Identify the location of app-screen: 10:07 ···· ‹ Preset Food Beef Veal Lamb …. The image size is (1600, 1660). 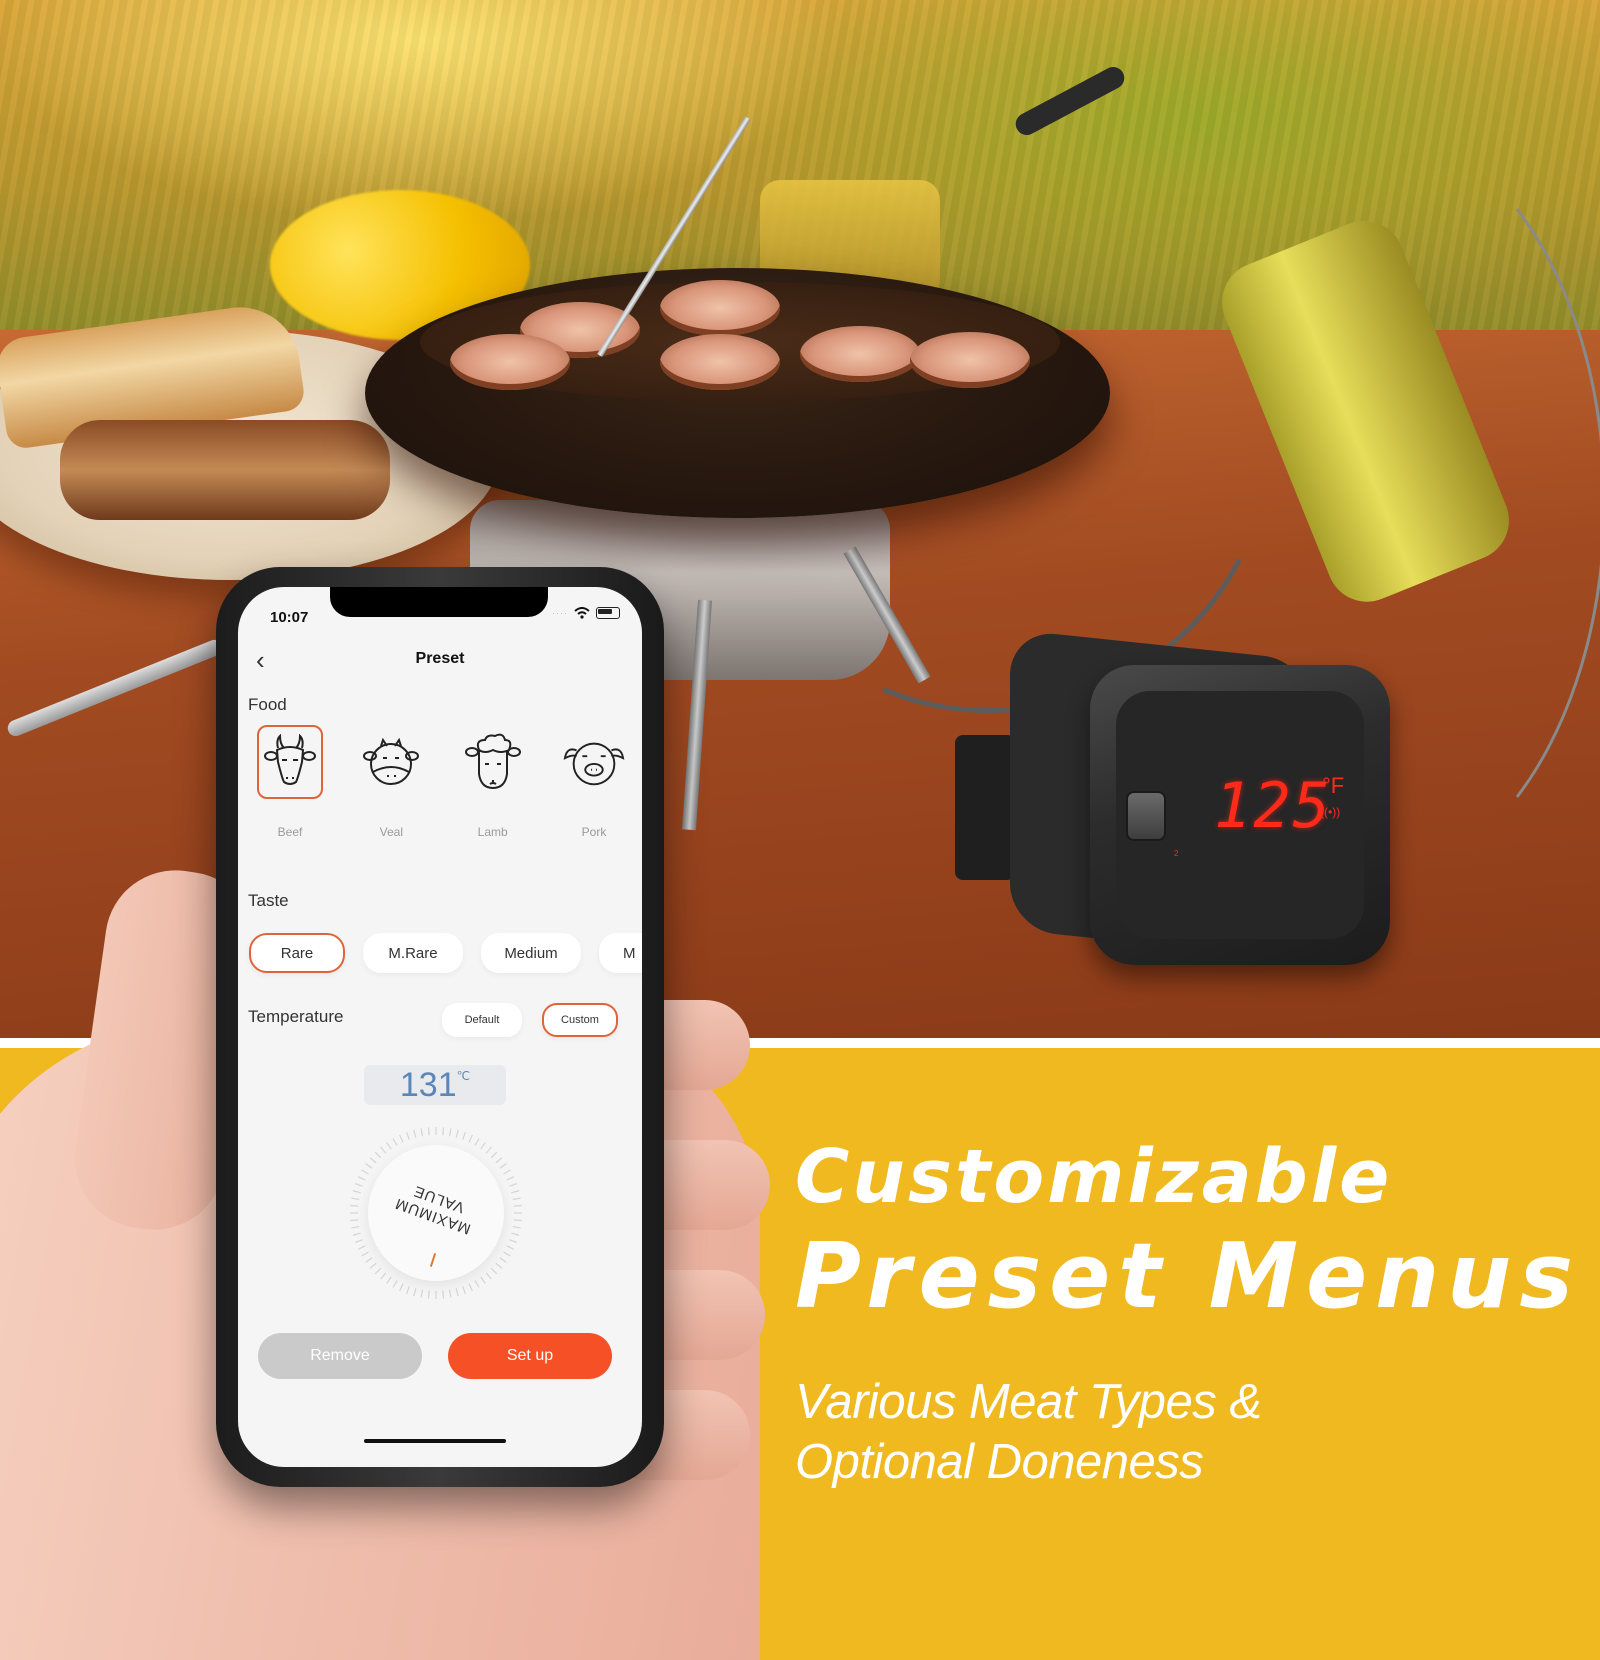
(440, 1027).